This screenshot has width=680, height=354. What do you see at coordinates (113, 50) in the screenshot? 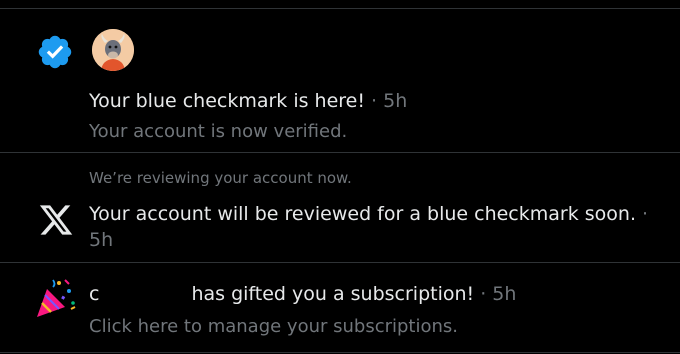
I see `bull-avatar` at bounding box center [113, 50].